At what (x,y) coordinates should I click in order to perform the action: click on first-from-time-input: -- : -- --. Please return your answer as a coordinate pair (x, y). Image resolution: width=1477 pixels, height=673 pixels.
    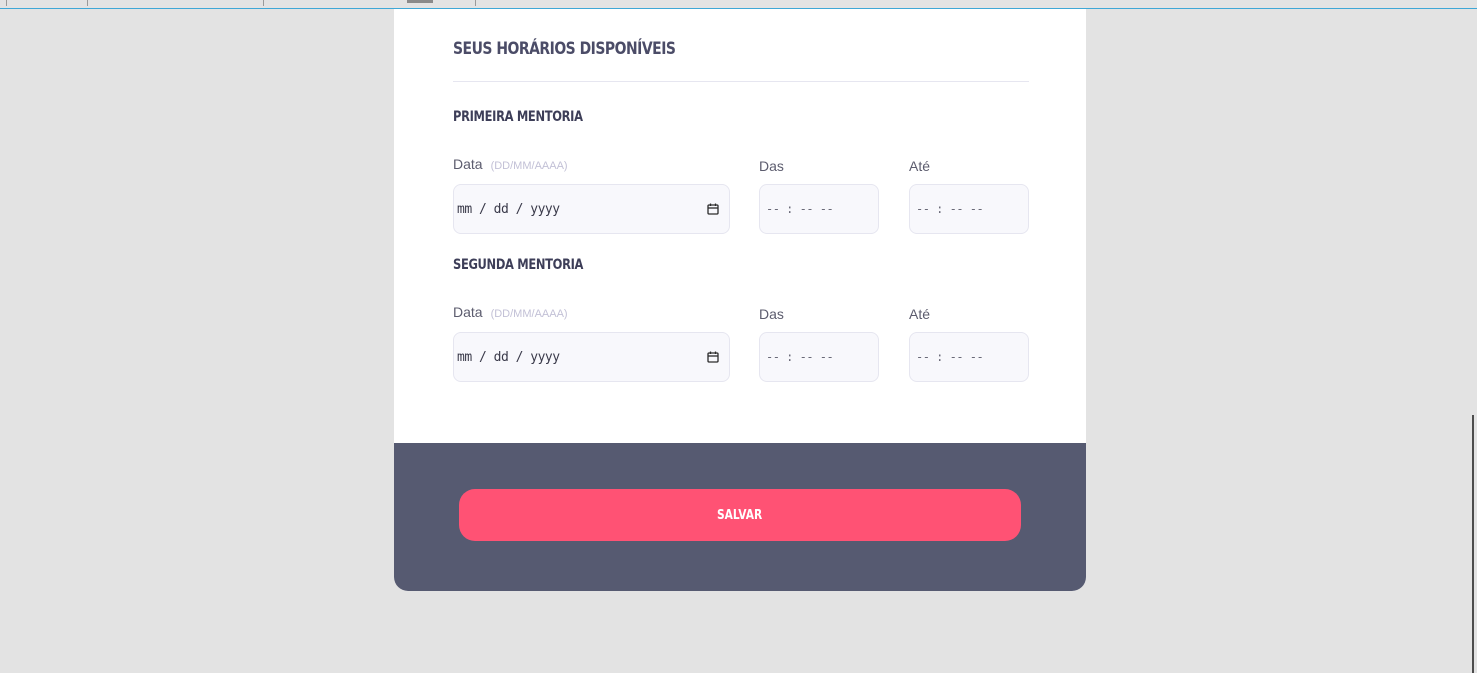
    Looking at the image, I should click on (819, 209).